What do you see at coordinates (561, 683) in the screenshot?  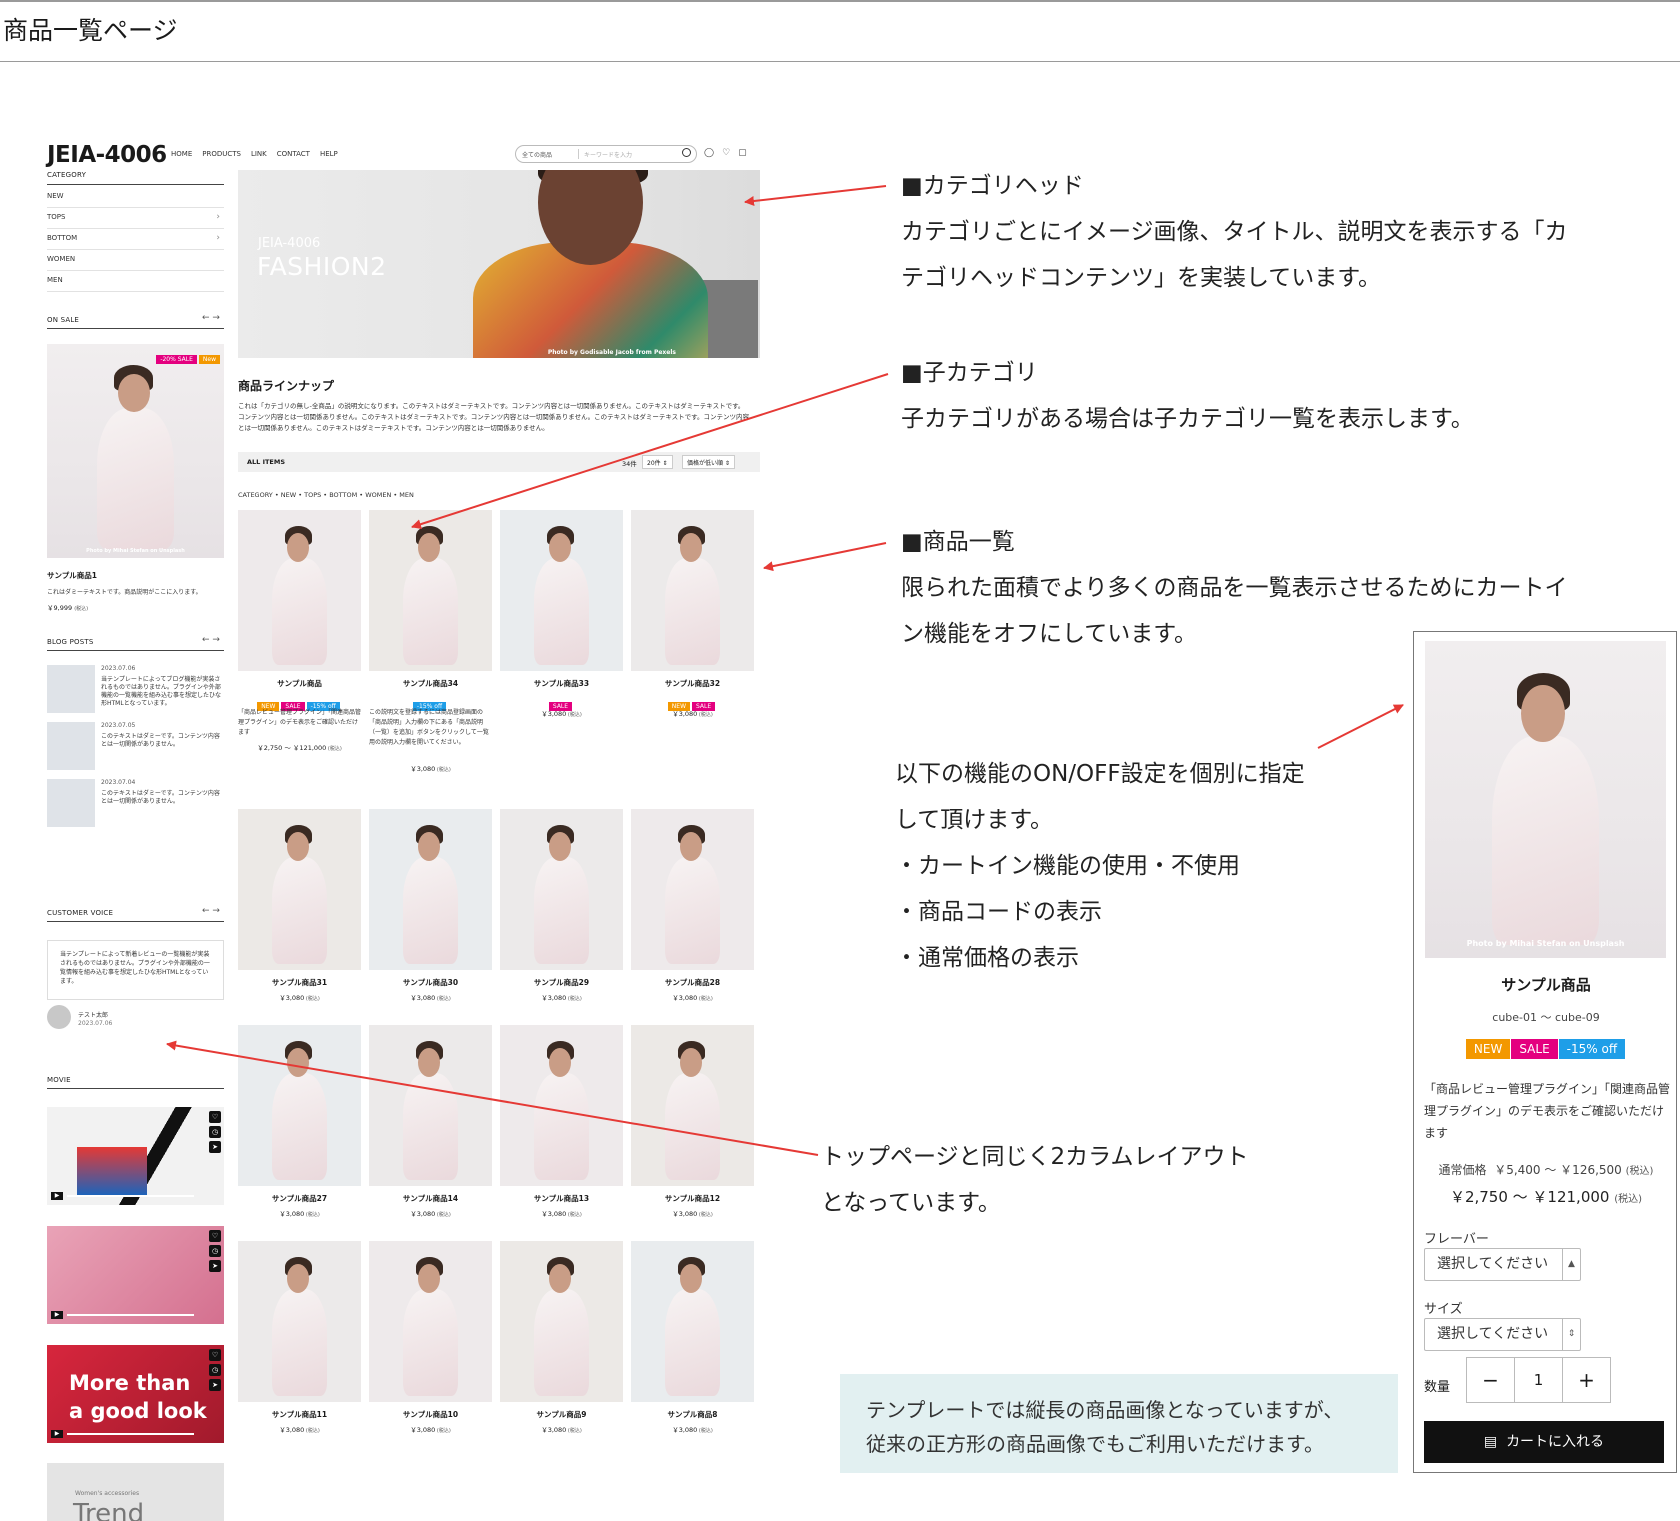 I see `product-name: サンプル商品33` at bounding box center [561, 683].